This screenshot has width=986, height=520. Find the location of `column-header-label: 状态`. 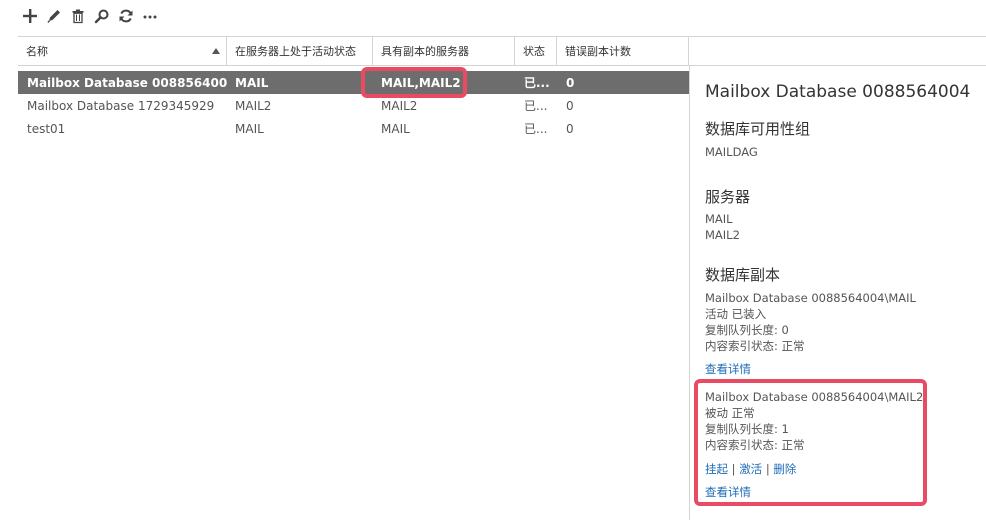

column-header-label: 状态 is located at coordinates (534, 51).